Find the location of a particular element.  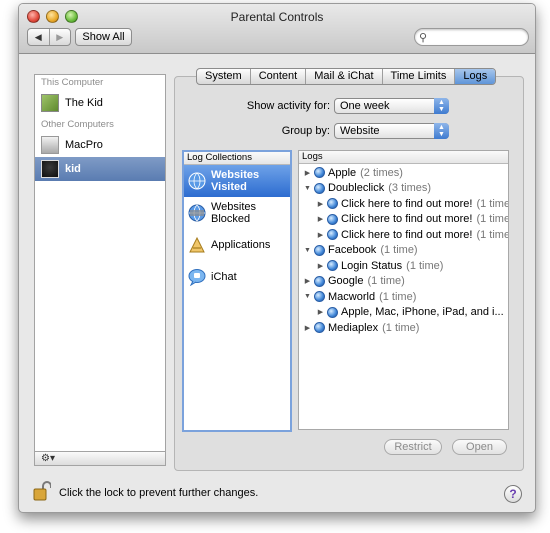

log-row-label: Apple is located at coordinates (342, 172).